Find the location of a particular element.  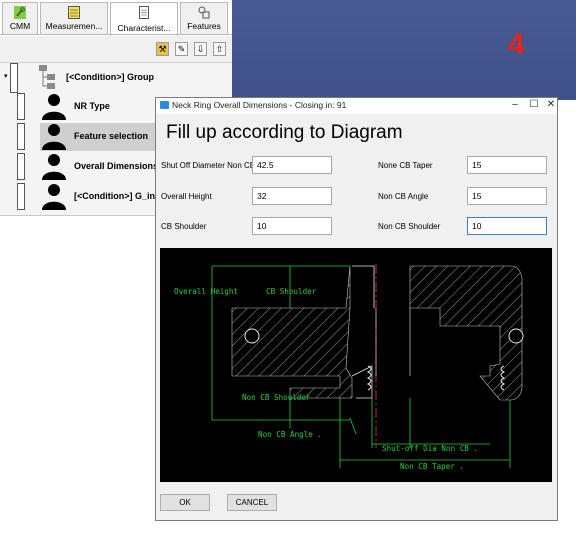

field-label: None CB Taper is located at coordinates (405, 165).